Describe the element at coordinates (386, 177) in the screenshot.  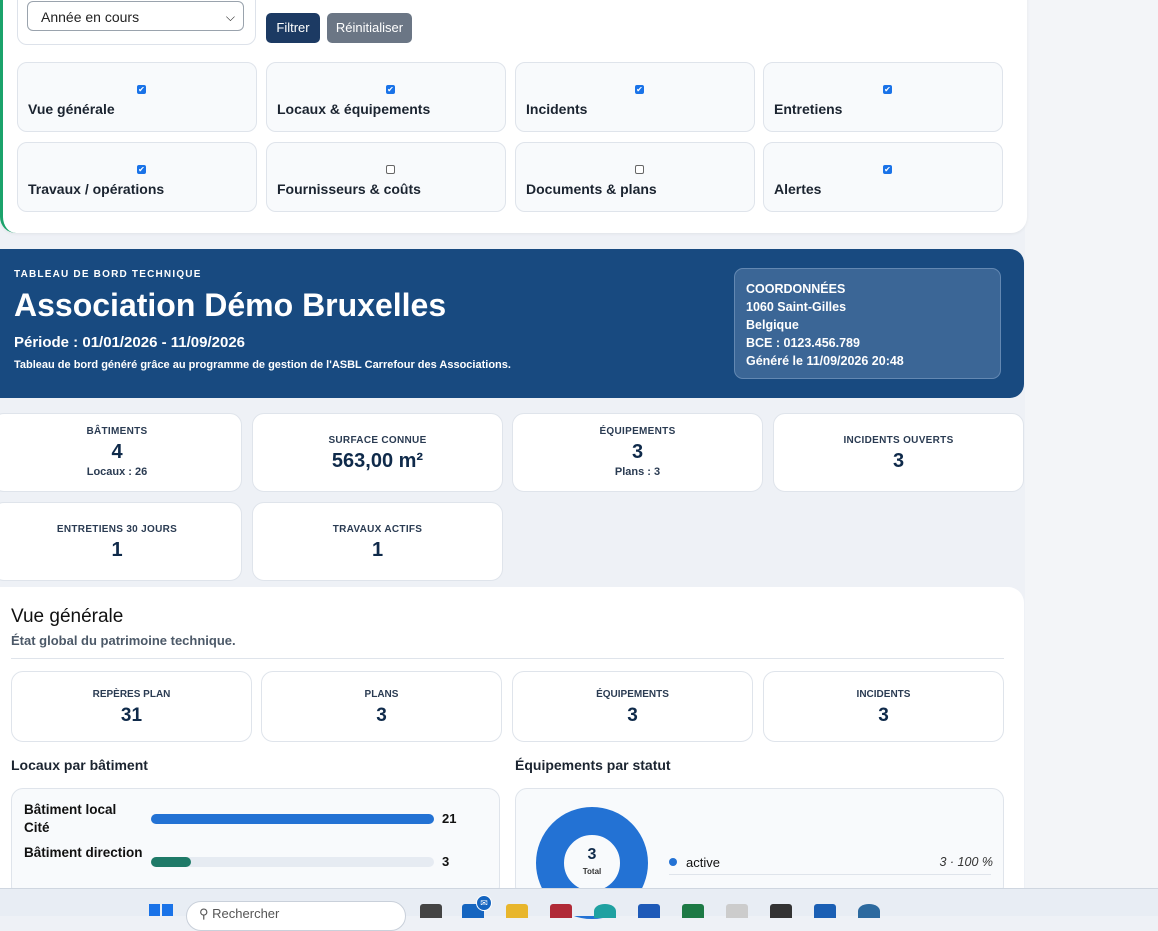
I see `module-toggle: Fournisseurs & coûts` at that location.